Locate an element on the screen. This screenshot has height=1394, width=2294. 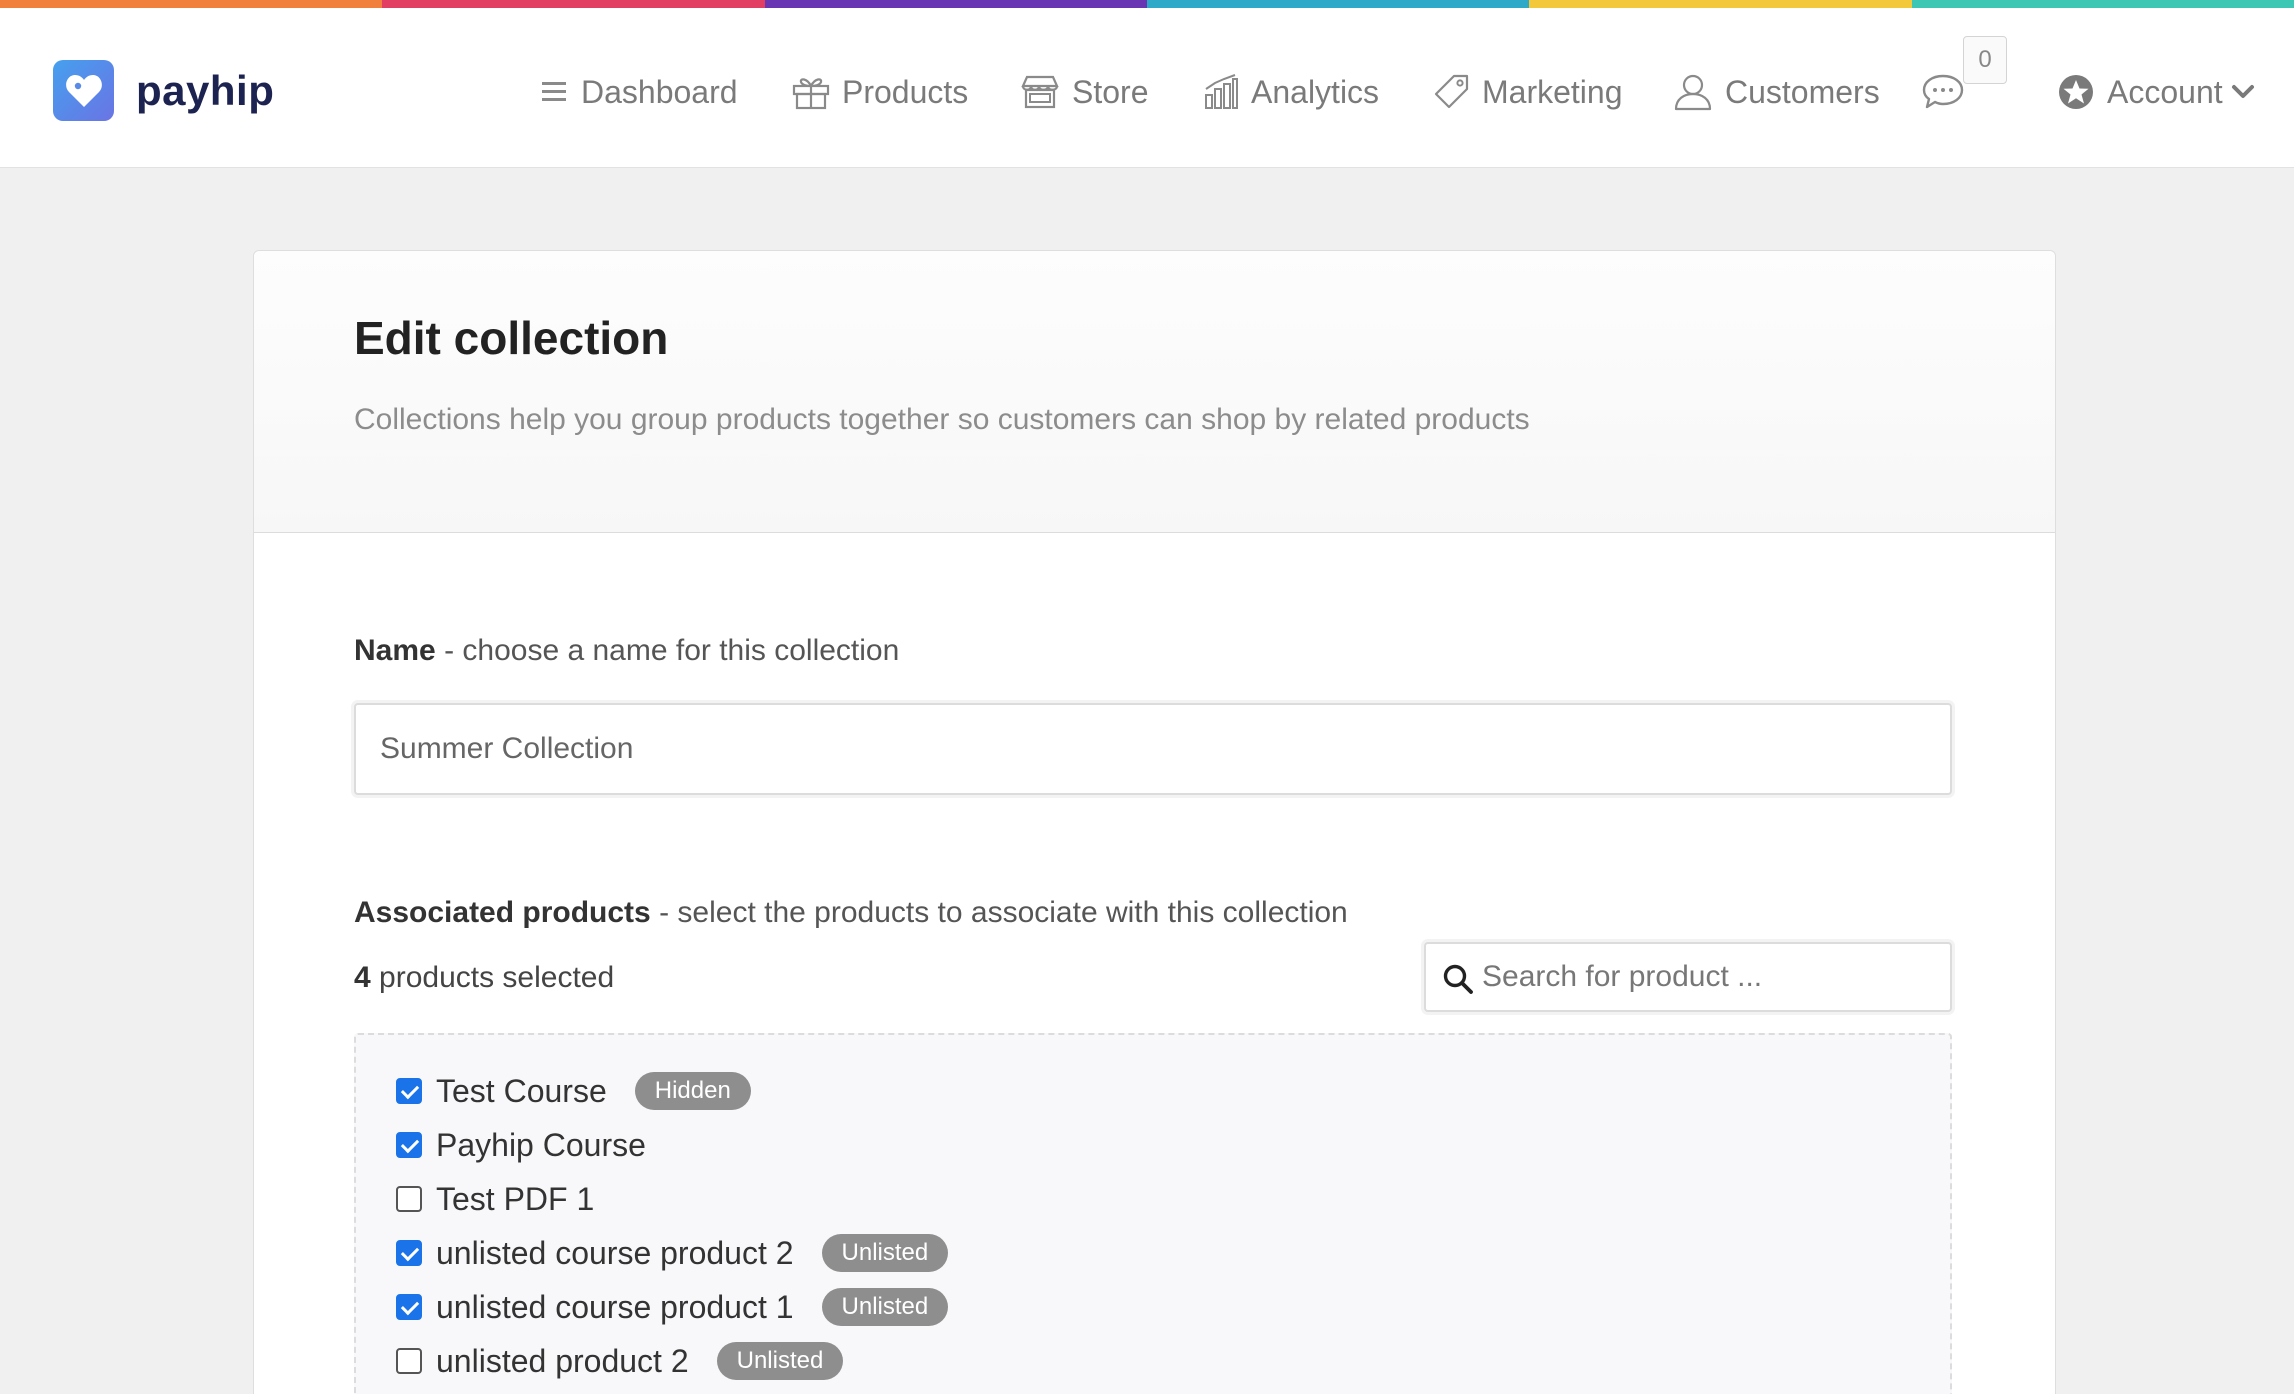
nav-label: Marketing is located at coordinates (1552, 91).